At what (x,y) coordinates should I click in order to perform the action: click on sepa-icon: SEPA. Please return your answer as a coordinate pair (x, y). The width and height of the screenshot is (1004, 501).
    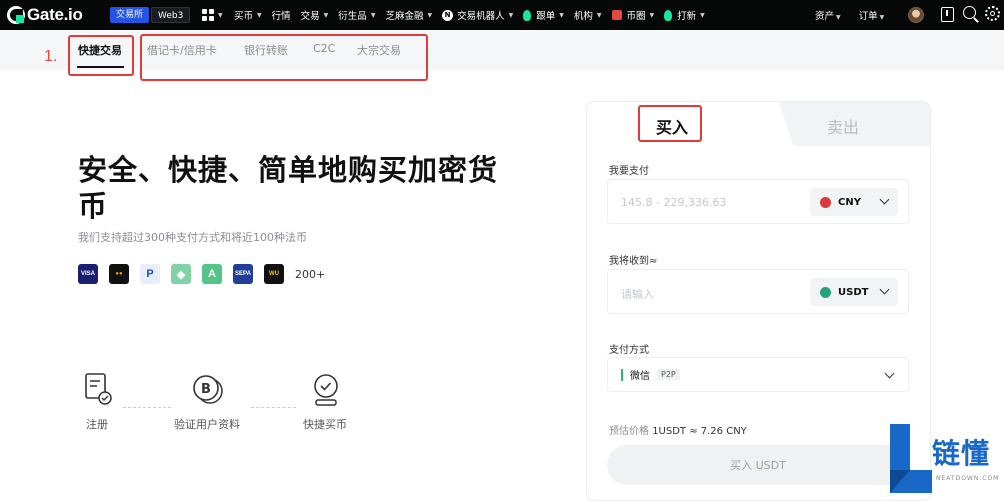
    Looking at the image, I should click on (243, 274).